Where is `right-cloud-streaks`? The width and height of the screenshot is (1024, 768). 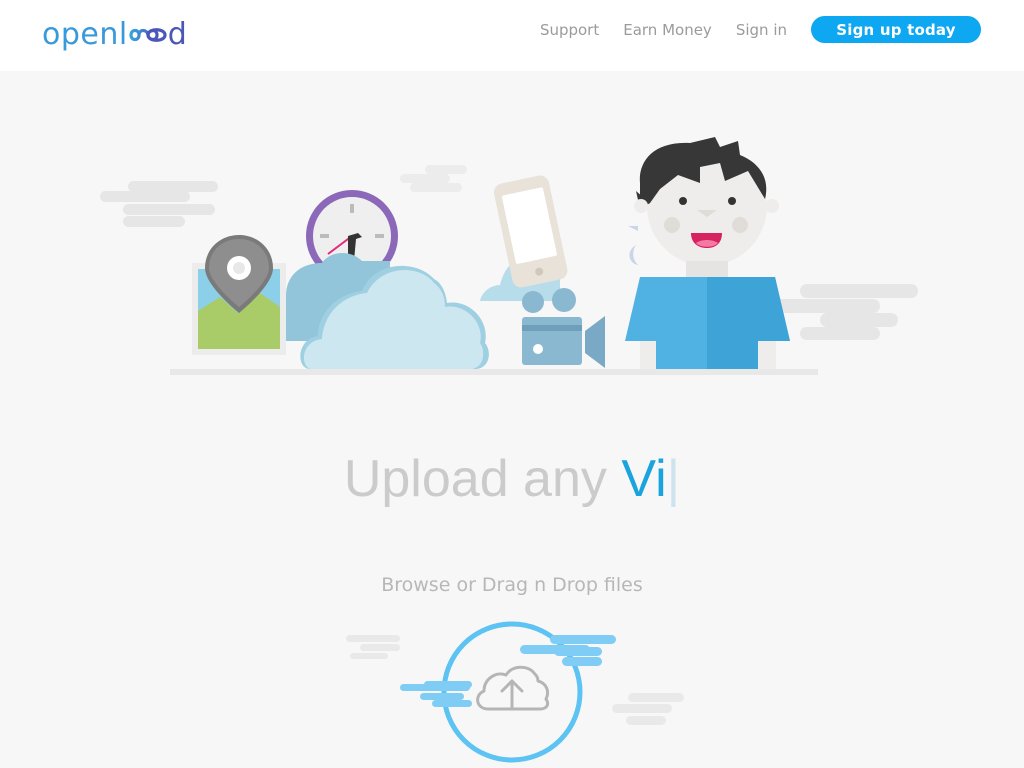
right-cloud-streaks is located at coordinates (844, 312).